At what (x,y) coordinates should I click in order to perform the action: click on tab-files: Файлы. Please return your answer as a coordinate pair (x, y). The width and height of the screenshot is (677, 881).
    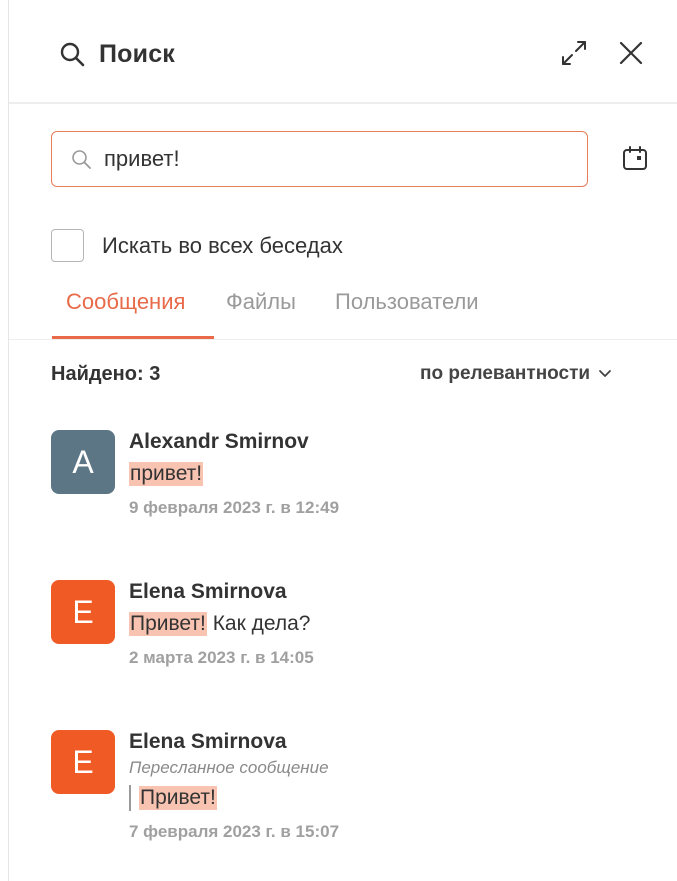
    Looking at the image, I should click on (261, 313).